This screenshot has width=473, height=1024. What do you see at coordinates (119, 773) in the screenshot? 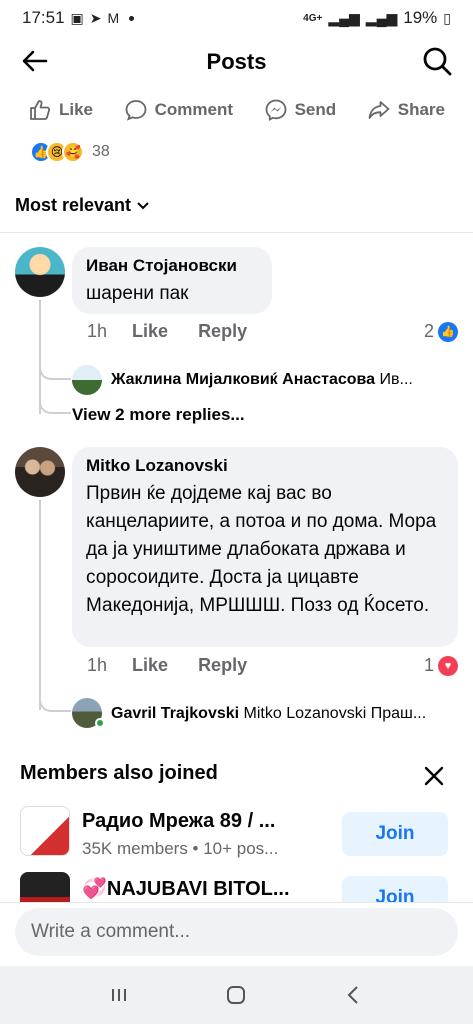
I see `members-also-joined-title: Members also joined` at bounding box center [119, 773].